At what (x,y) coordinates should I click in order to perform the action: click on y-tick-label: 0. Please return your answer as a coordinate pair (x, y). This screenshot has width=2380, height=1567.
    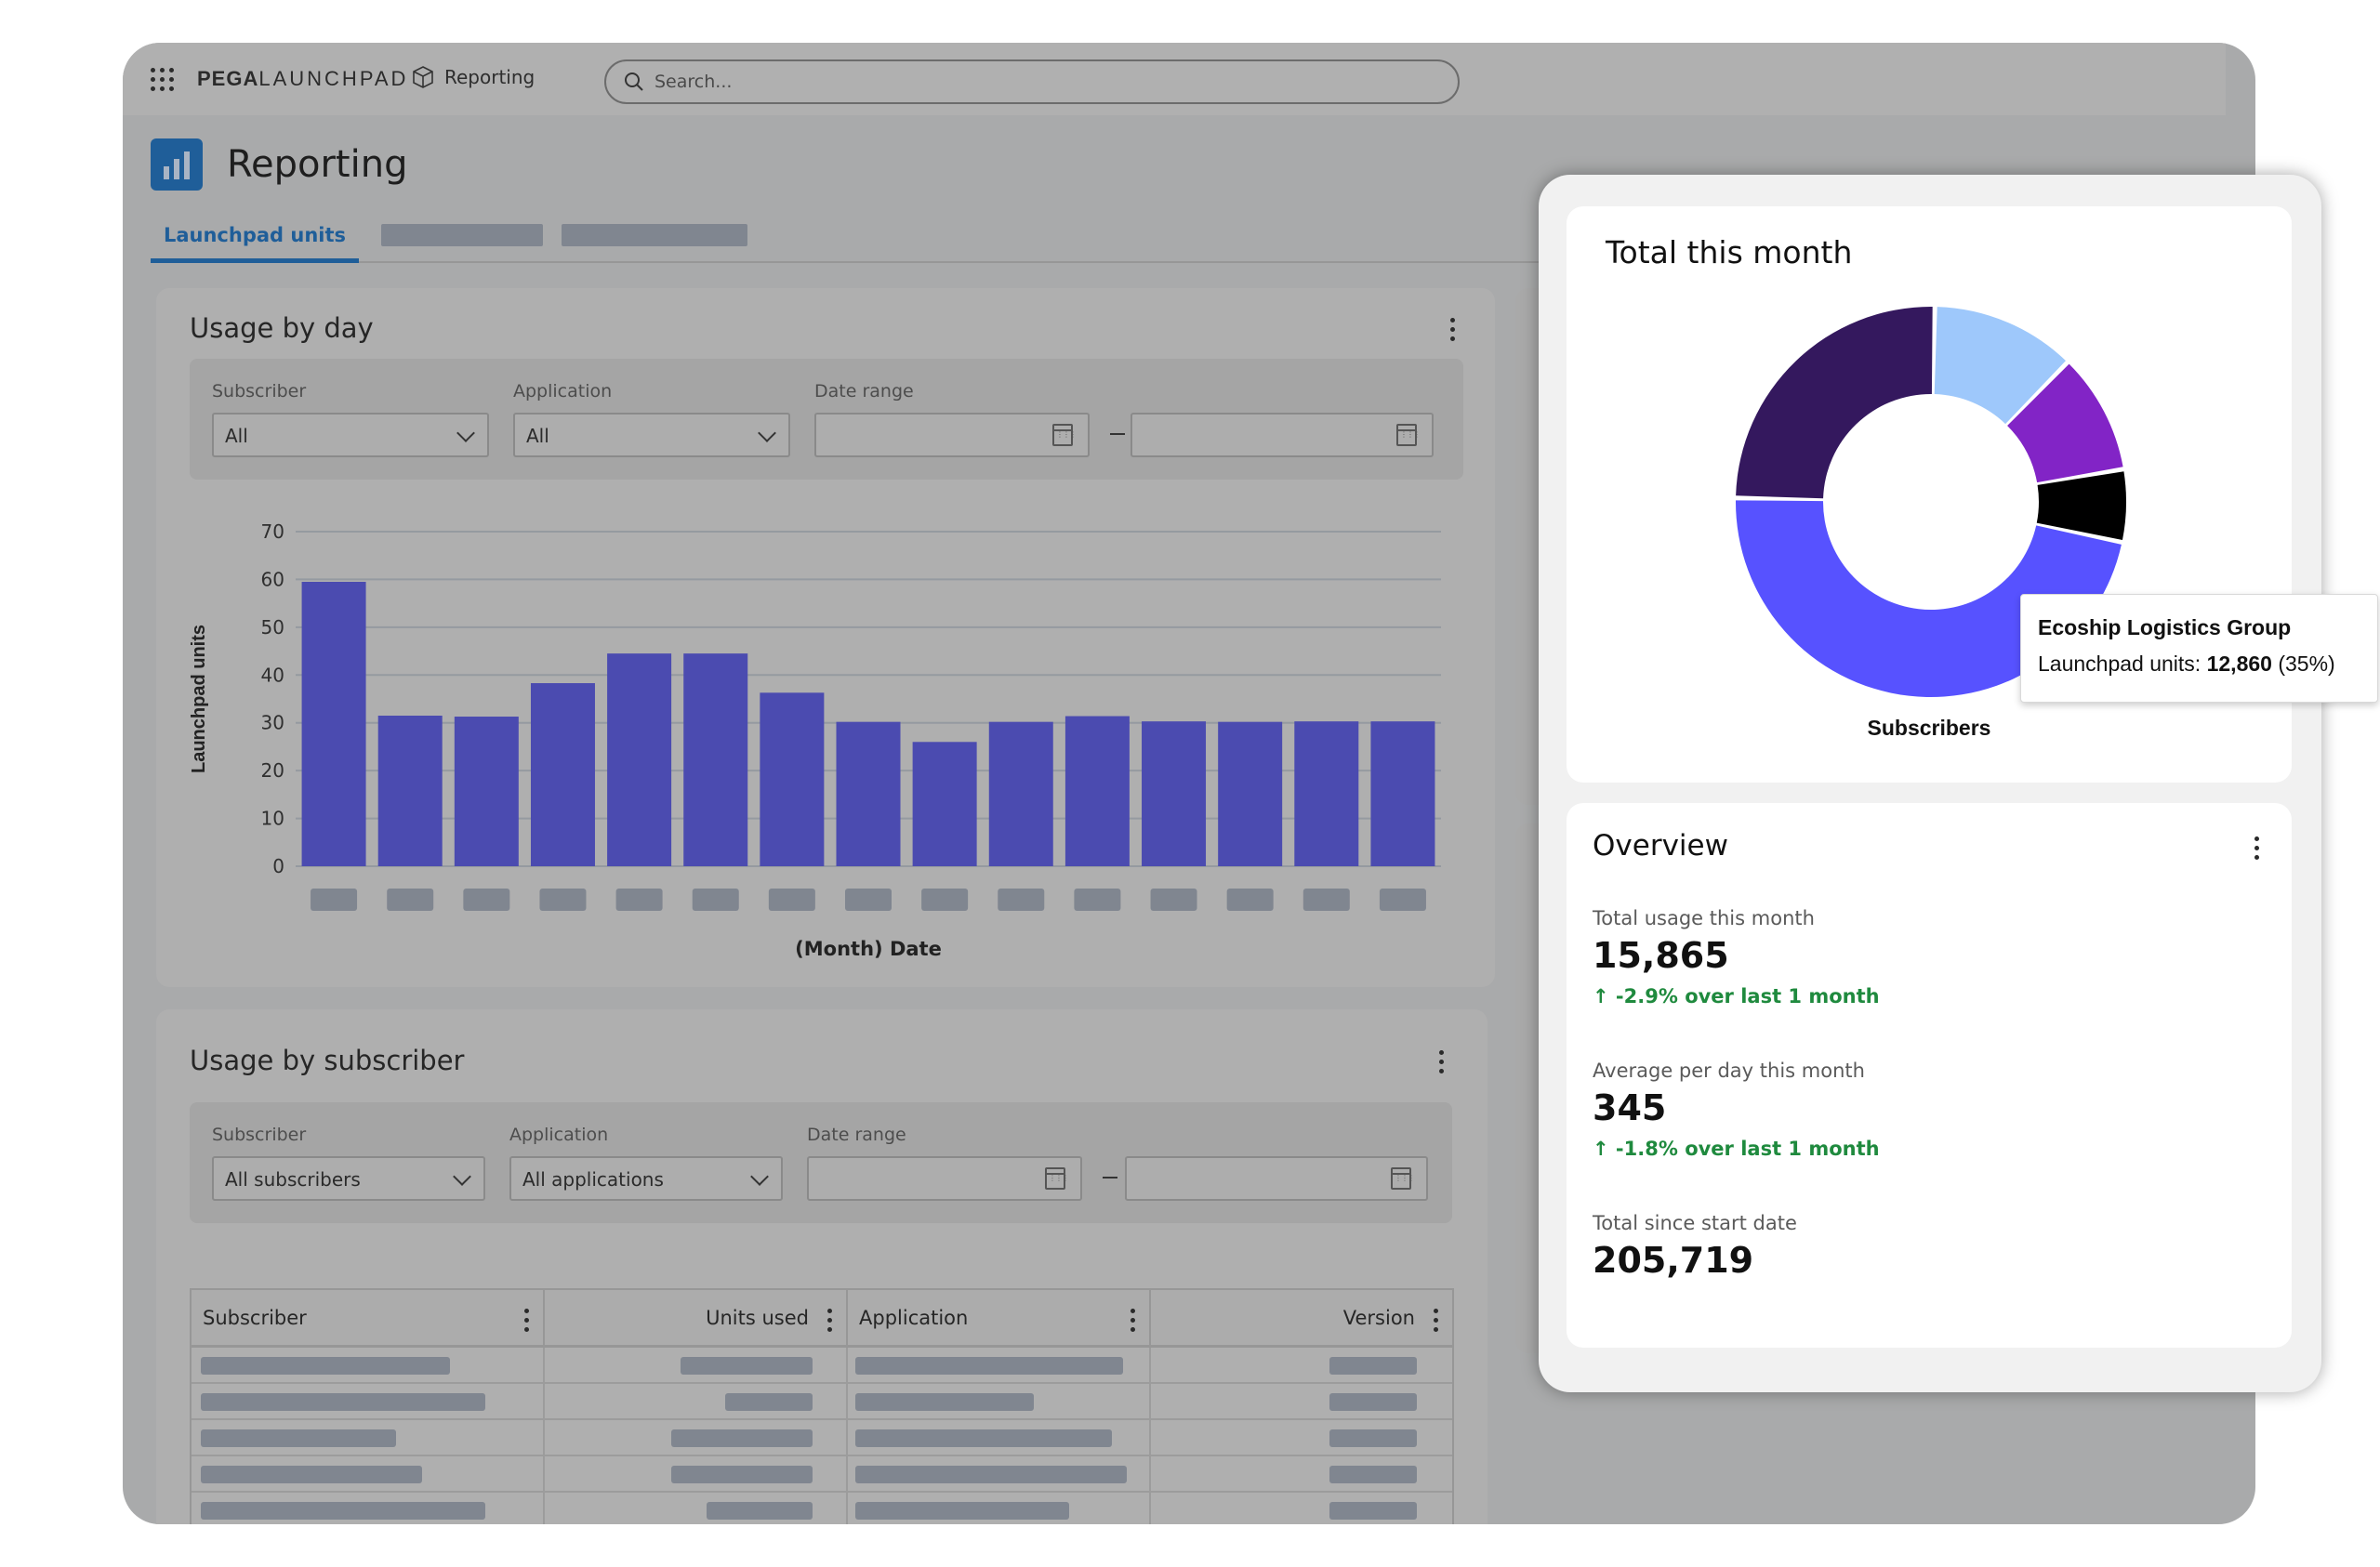
    Looking at the image, I should click on (278, 866).